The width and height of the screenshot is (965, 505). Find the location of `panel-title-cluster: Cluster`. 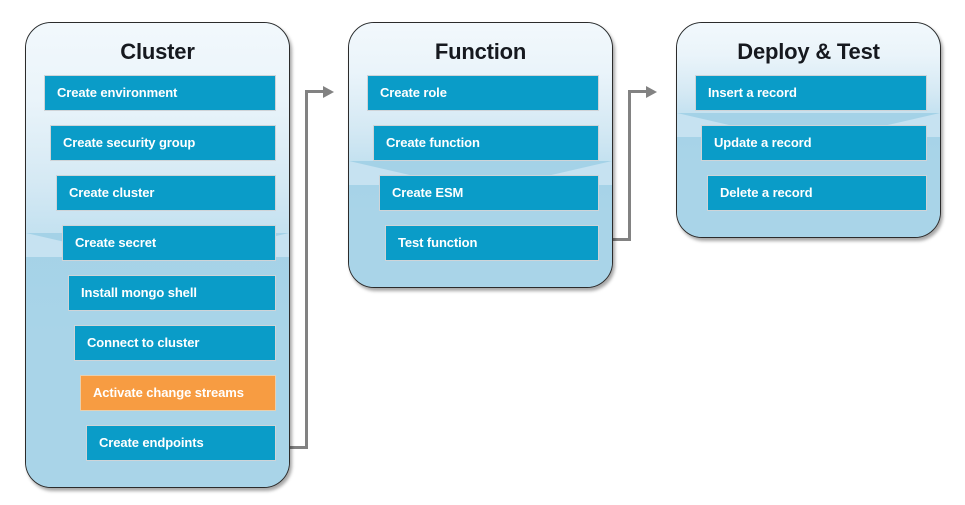

panel-title-cluster: Cluster is located at coordinates (157, 51).